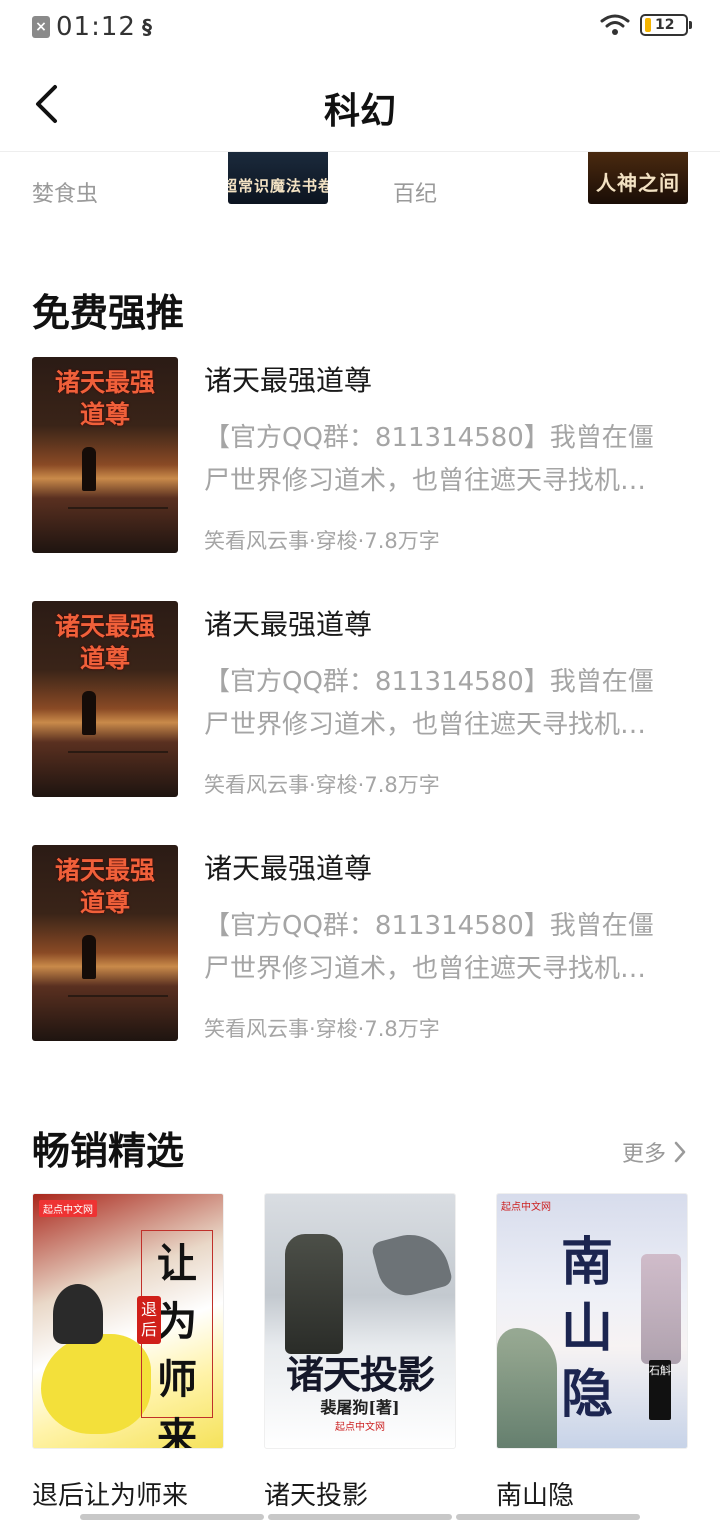 The image size is (720, 1520). I want to click on book-cover: 起点中文网 让 为 师 来 退后, so click(128, 1321).